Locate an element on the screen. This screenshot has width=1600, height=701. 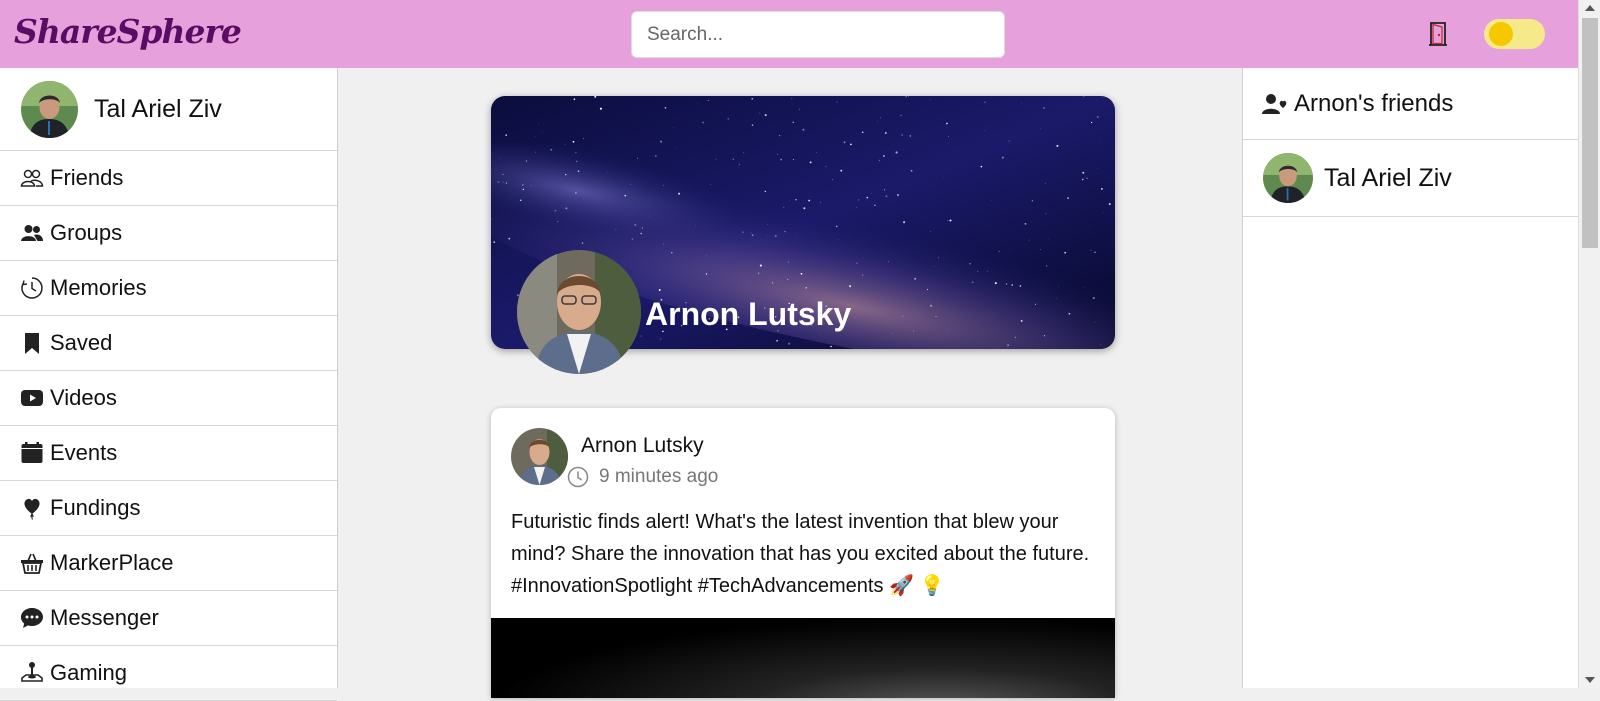
sidebar-item-label: Saved is located at coordinates (81, 343).